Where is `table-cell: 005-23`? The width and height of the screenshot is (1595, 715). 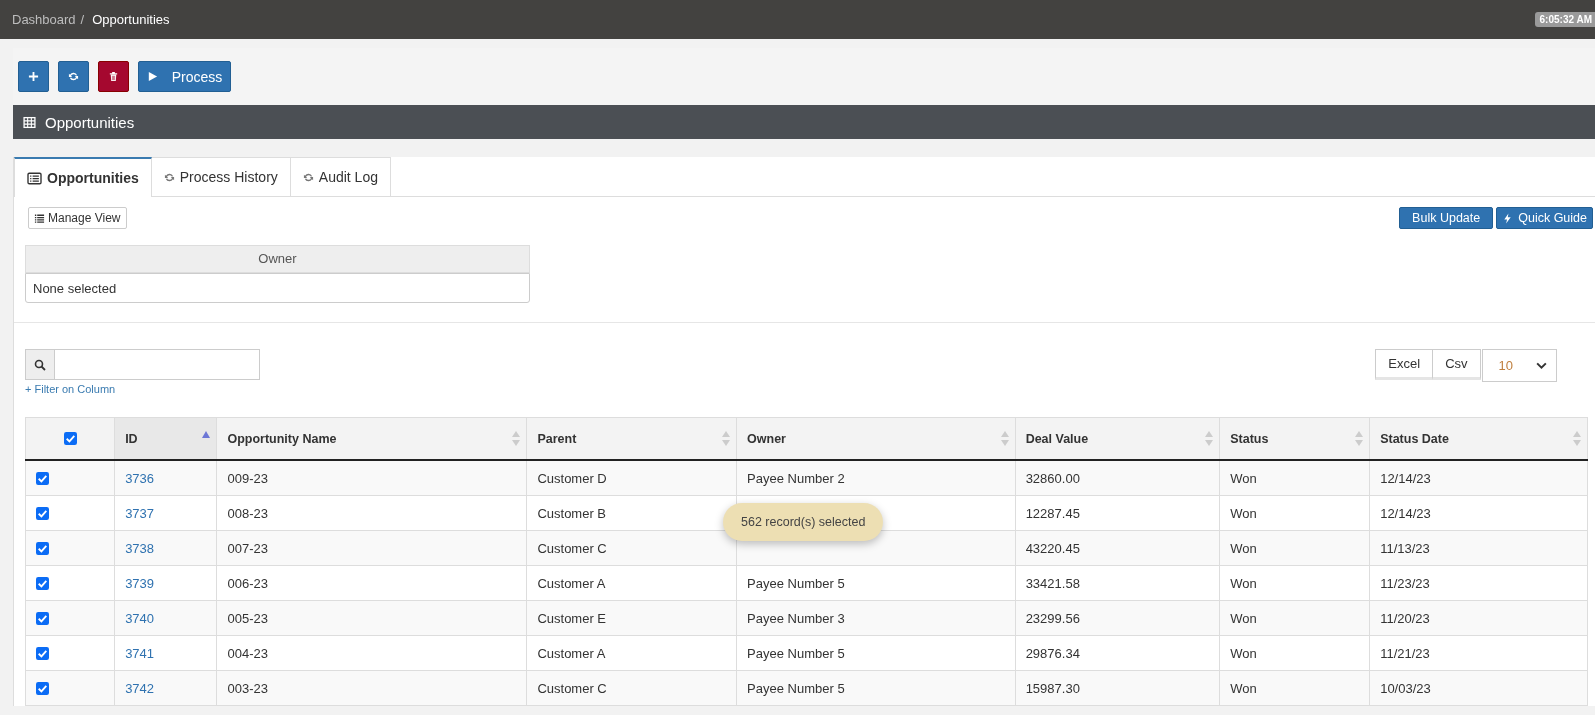
table-cell: 005-23 is located at coordinates (247, 618).